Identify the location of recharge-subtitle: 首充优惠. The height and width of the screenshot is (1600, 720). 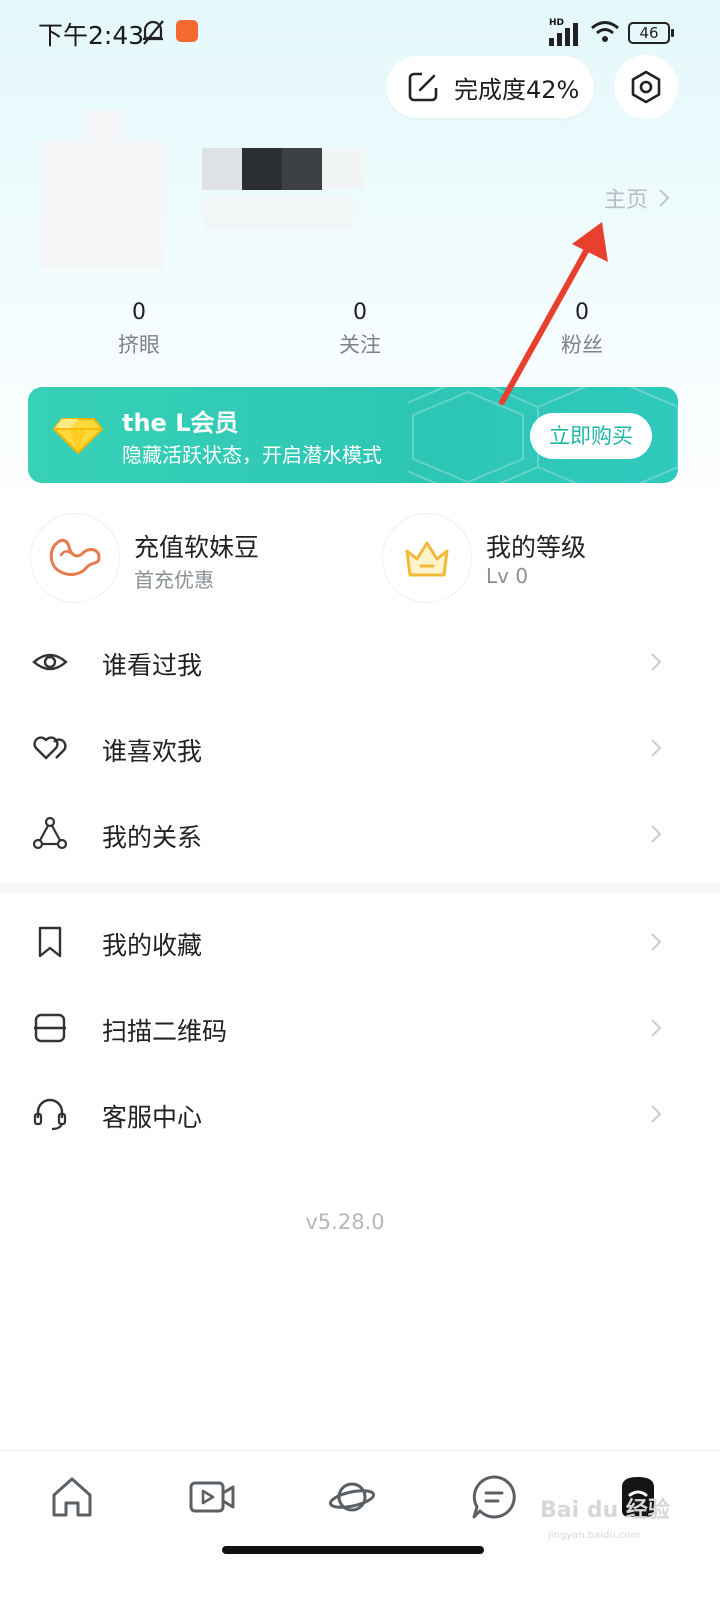
(174, 580).